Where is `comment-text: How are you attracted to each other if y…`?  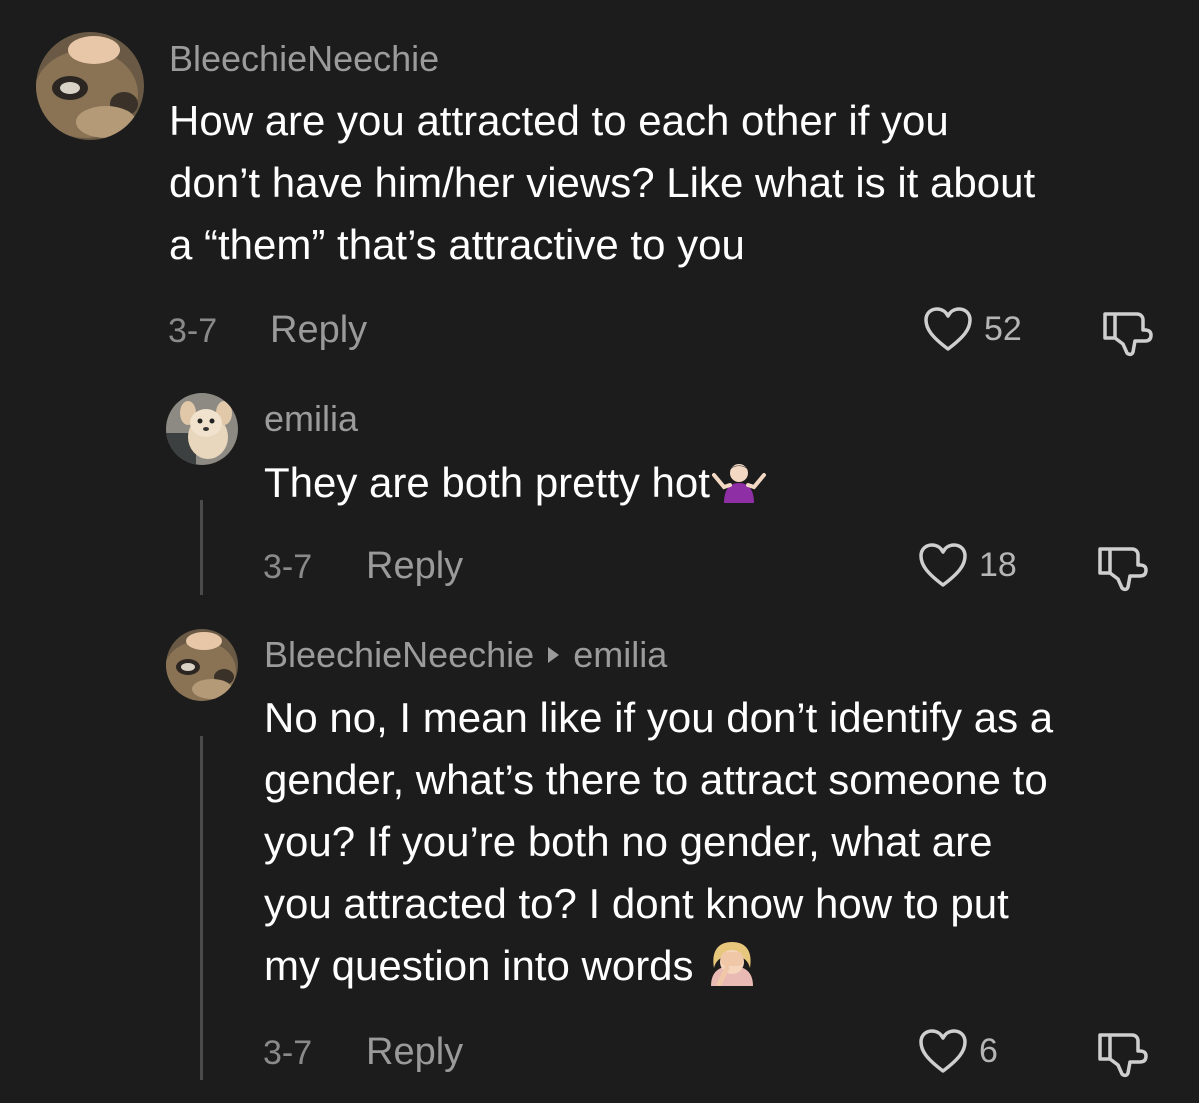
comment-text: How are you attracted to each other if y… is located at coordinates (602, 183).